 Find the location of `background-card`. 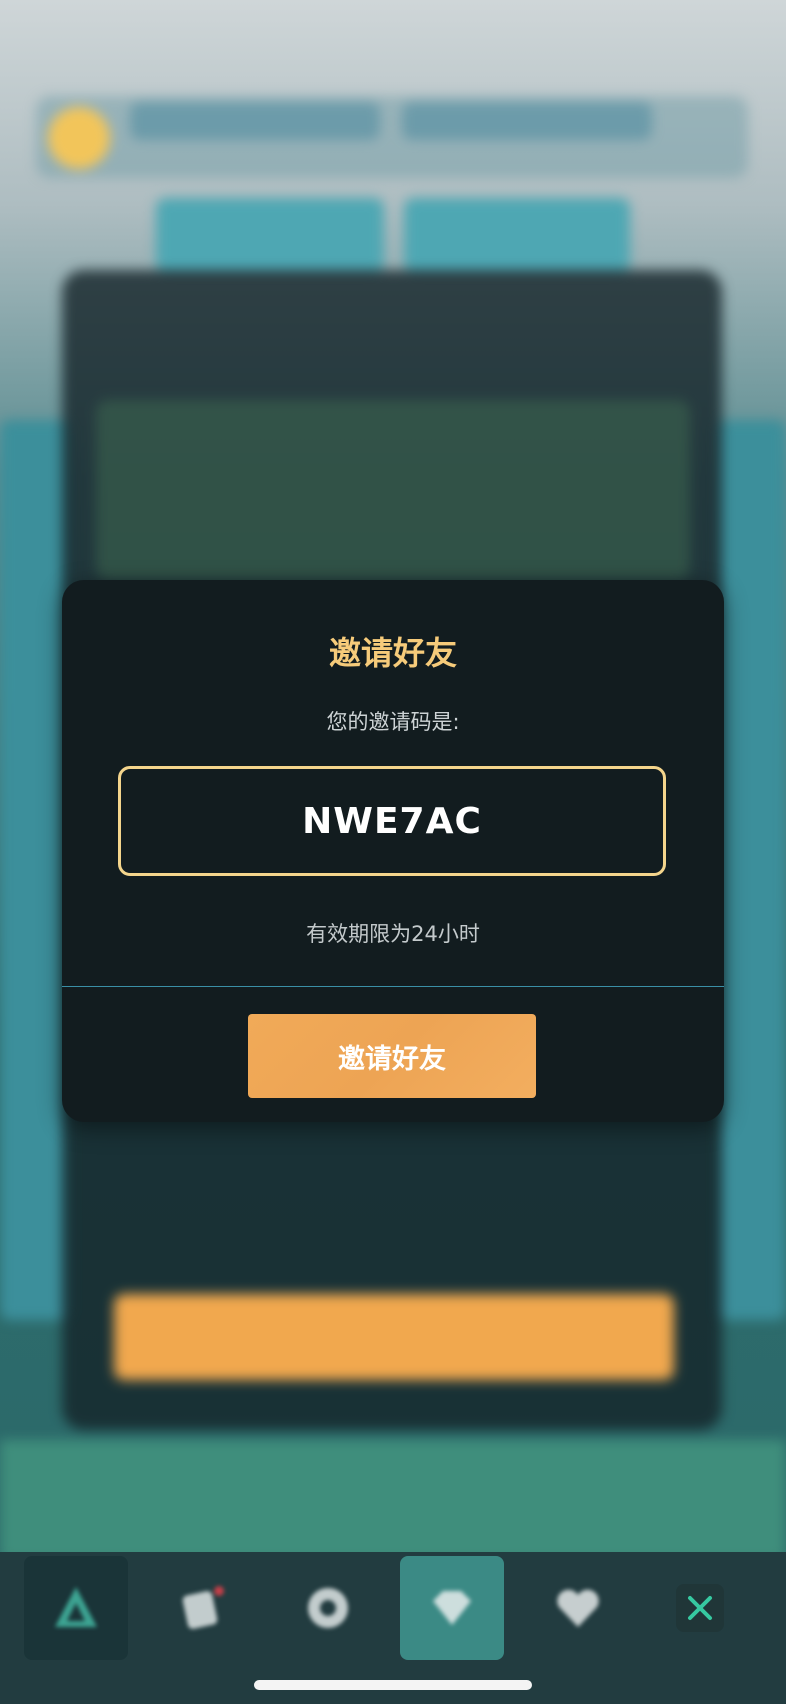

background-card is located at coordinates (393, 1500).